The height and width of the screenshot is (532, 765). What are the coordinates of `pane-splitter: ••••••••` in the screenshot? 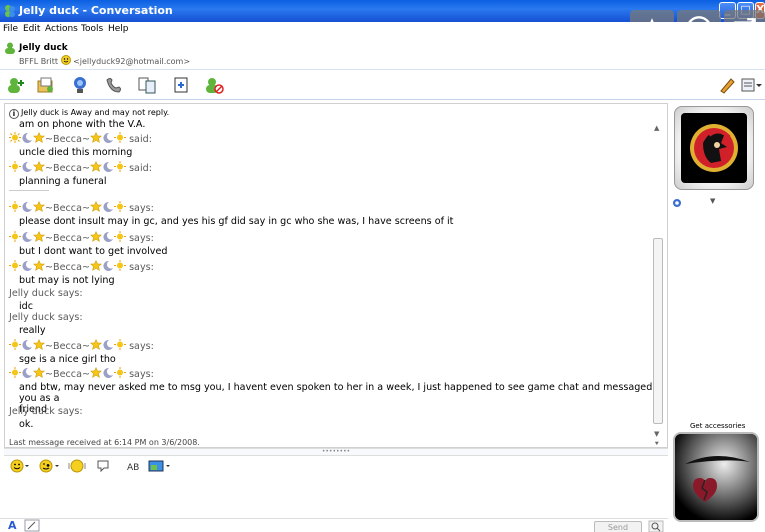 It's located at (336, 452).